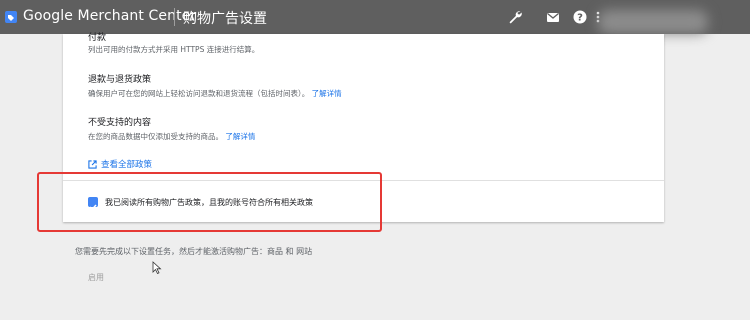  What do you see at coordinates (97, 38) in the screenshot?
I see `payment-title: 付款` at bounding box center [97, 38].